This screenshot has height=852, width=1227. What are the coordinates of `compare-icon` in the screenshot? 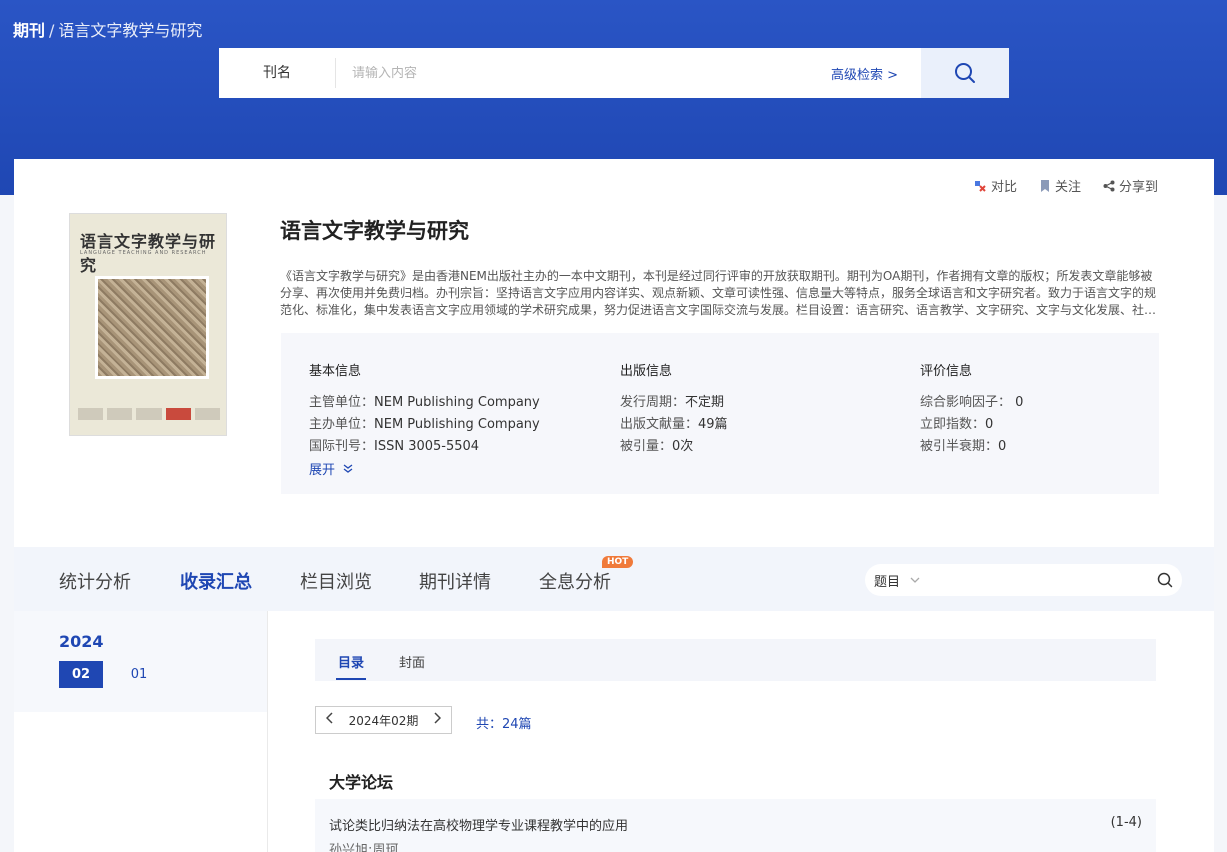 It's located at (980, 186).